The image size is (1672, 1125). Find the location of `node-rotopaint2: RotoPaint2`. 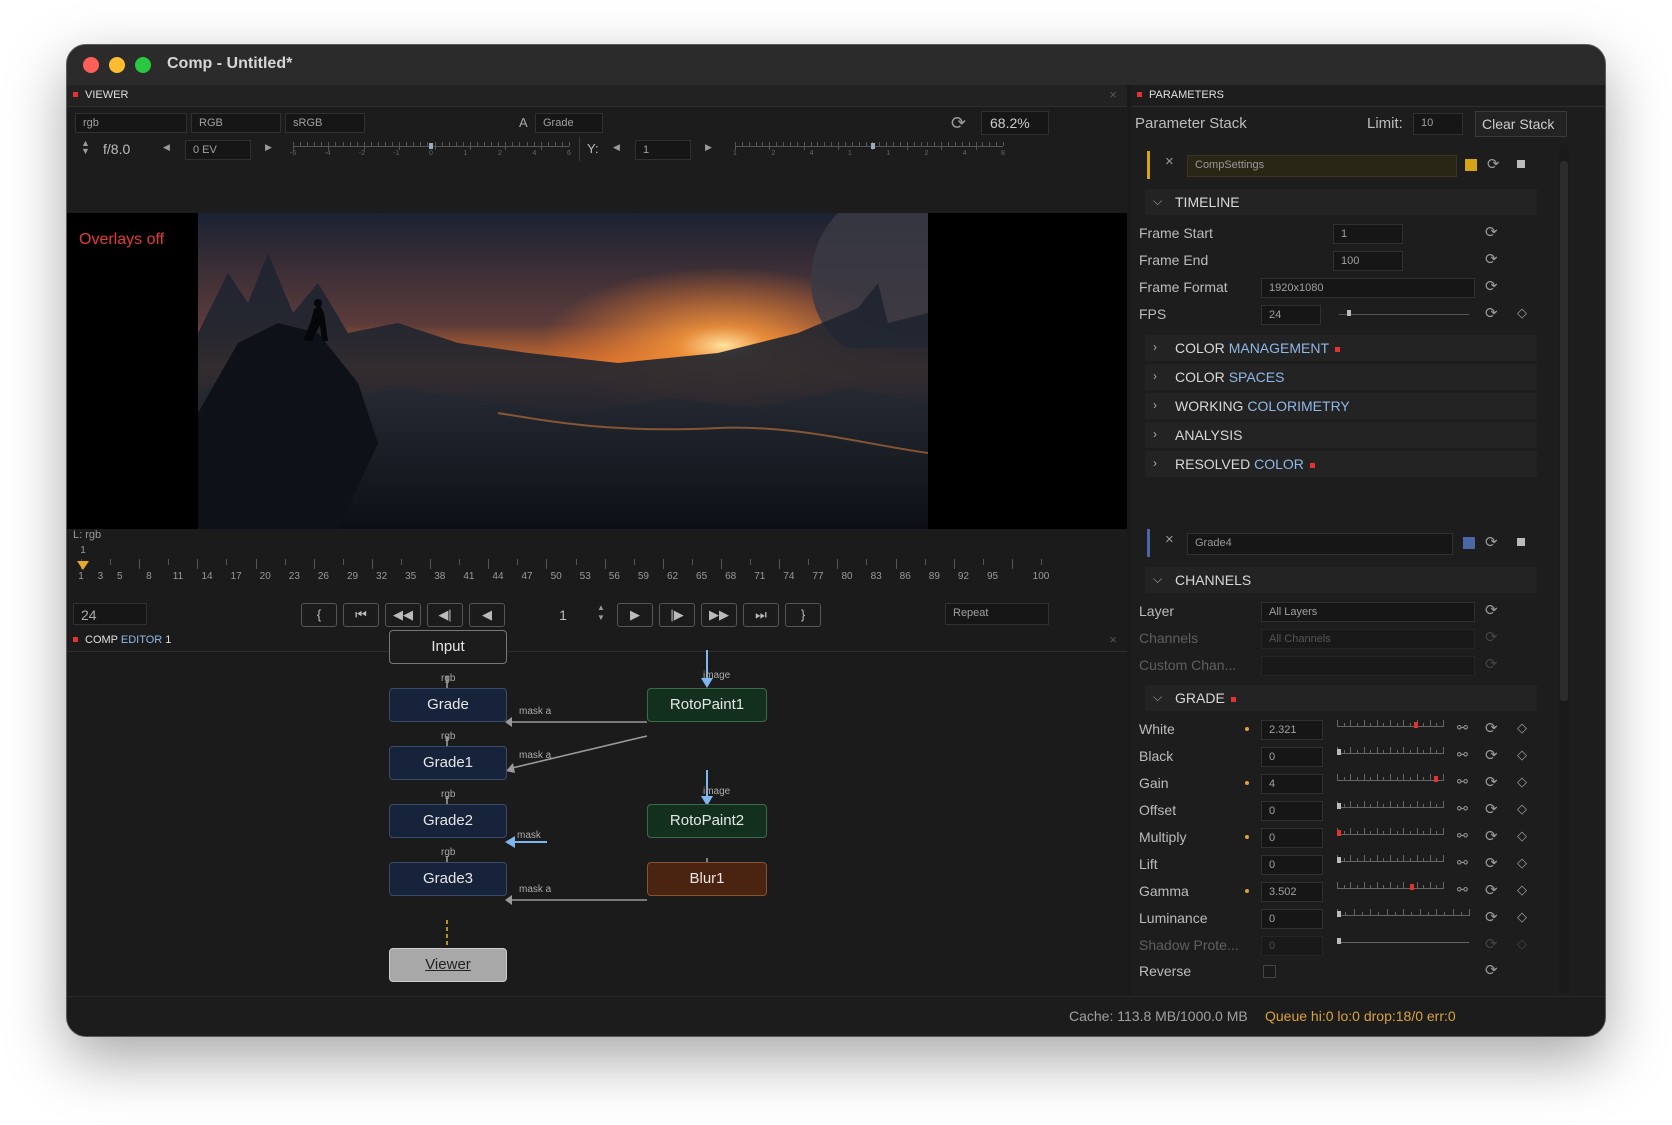

node-rotopaint2: RotoPaint2 is located at coordinates (707, 821).